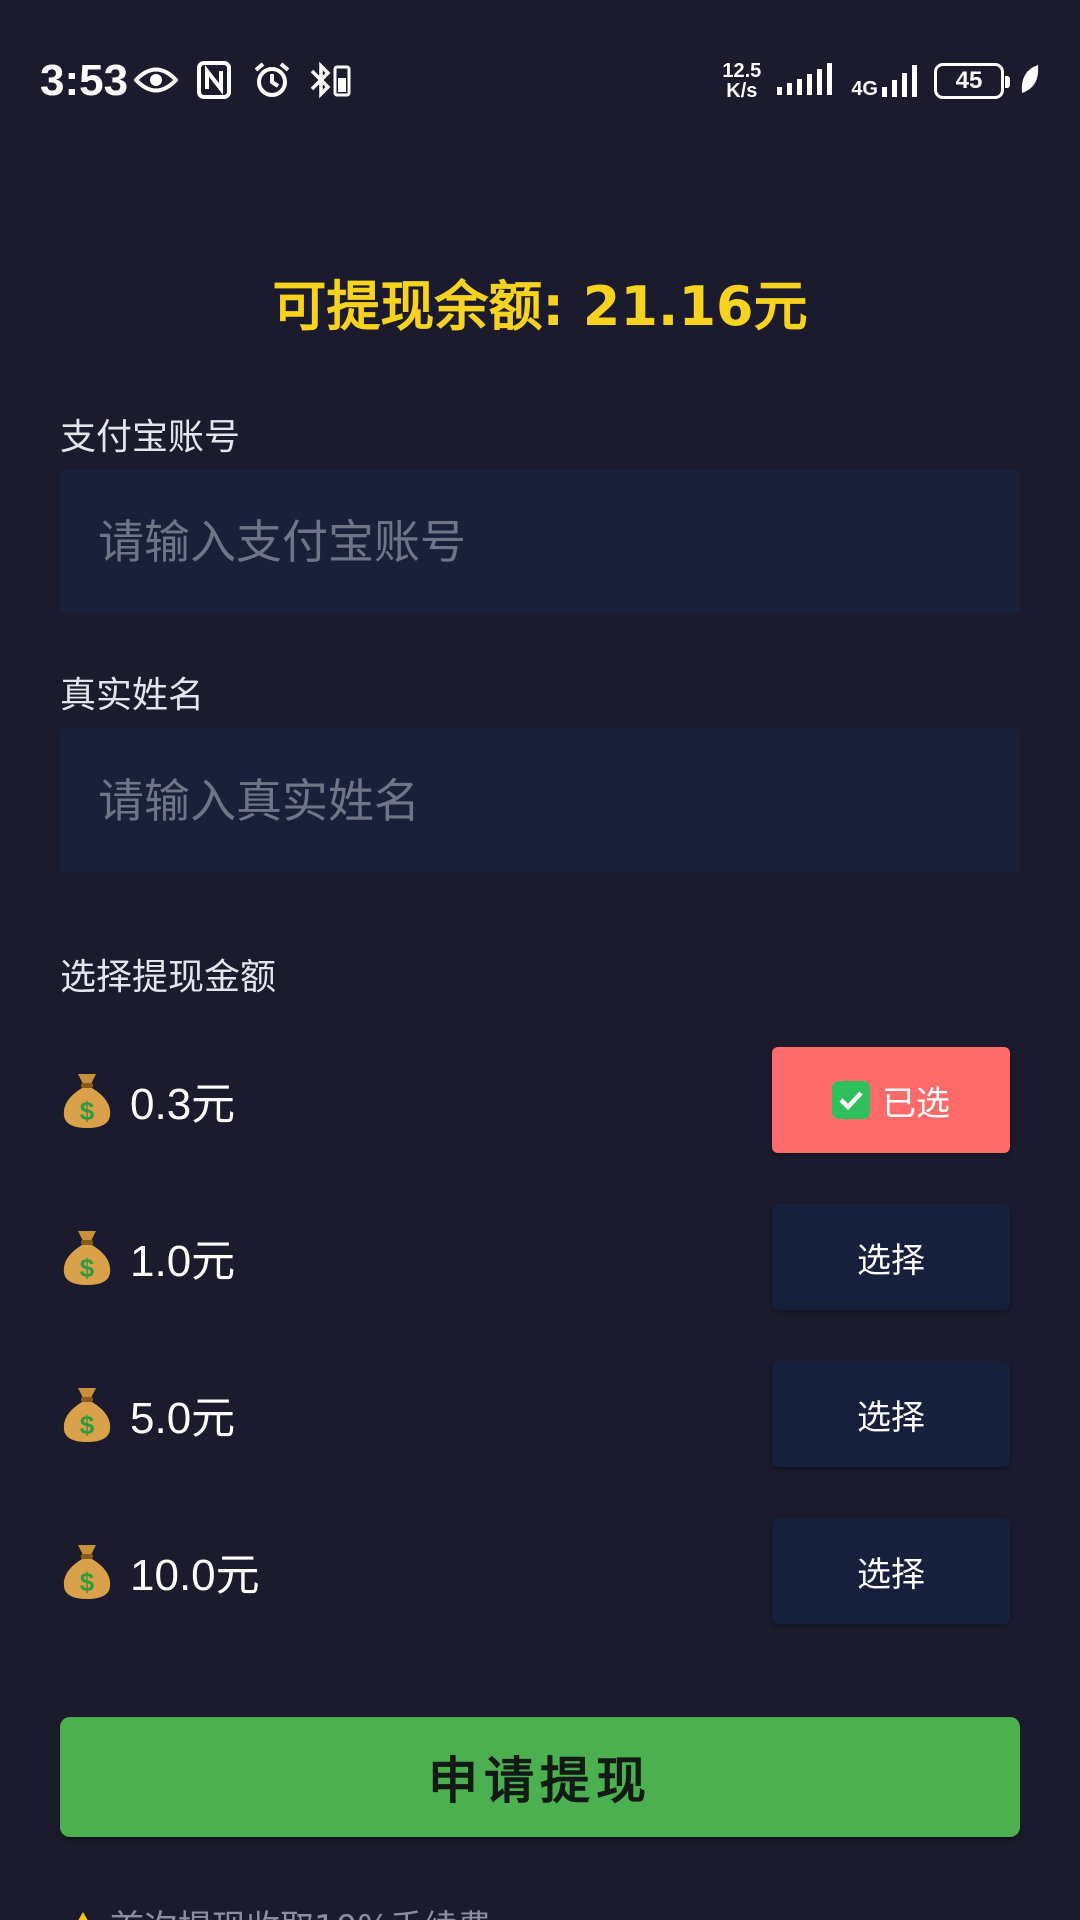 This screenshot has height=1920, width=1080. Describe the element at coordinates (540, 541) in the screenshot. I see `alipay-account-input` at that location.